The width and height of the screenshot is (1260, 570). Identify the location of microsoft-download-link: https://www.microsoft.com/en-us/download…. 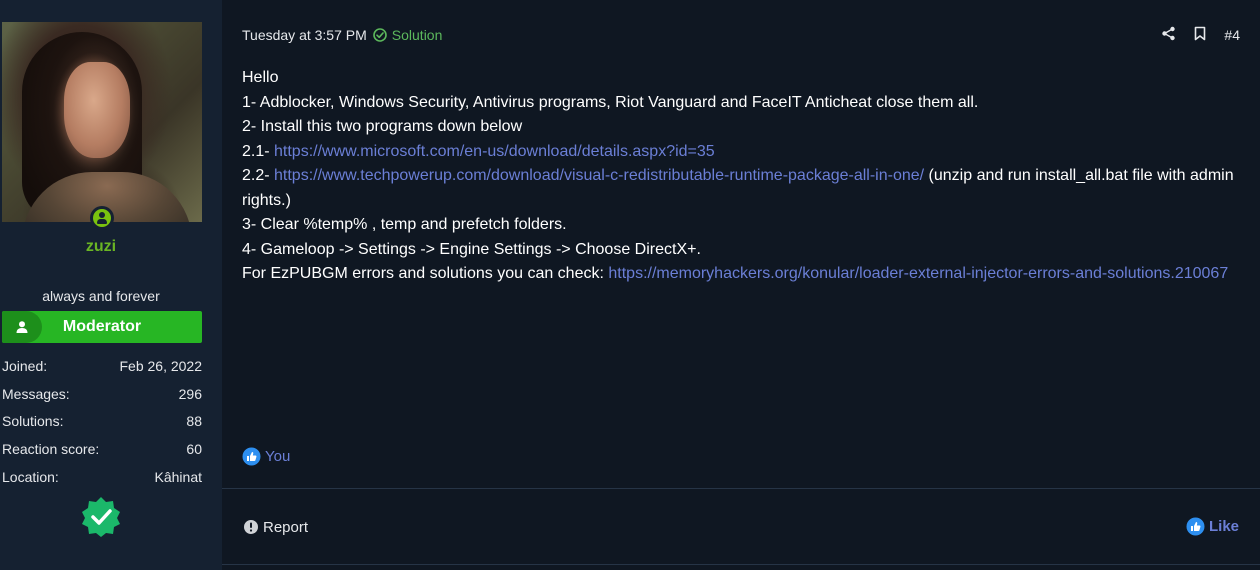
(494, 151).